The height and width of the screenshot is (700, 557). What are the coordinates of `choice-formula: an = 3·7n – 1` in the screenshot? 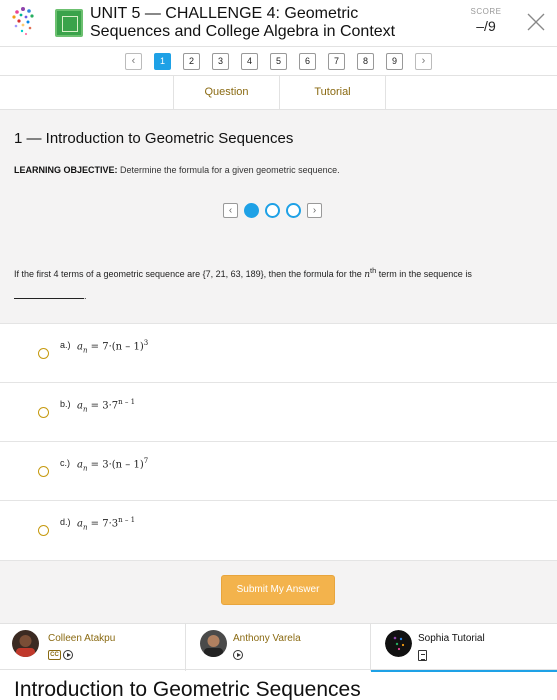 It's located at (106, 406).